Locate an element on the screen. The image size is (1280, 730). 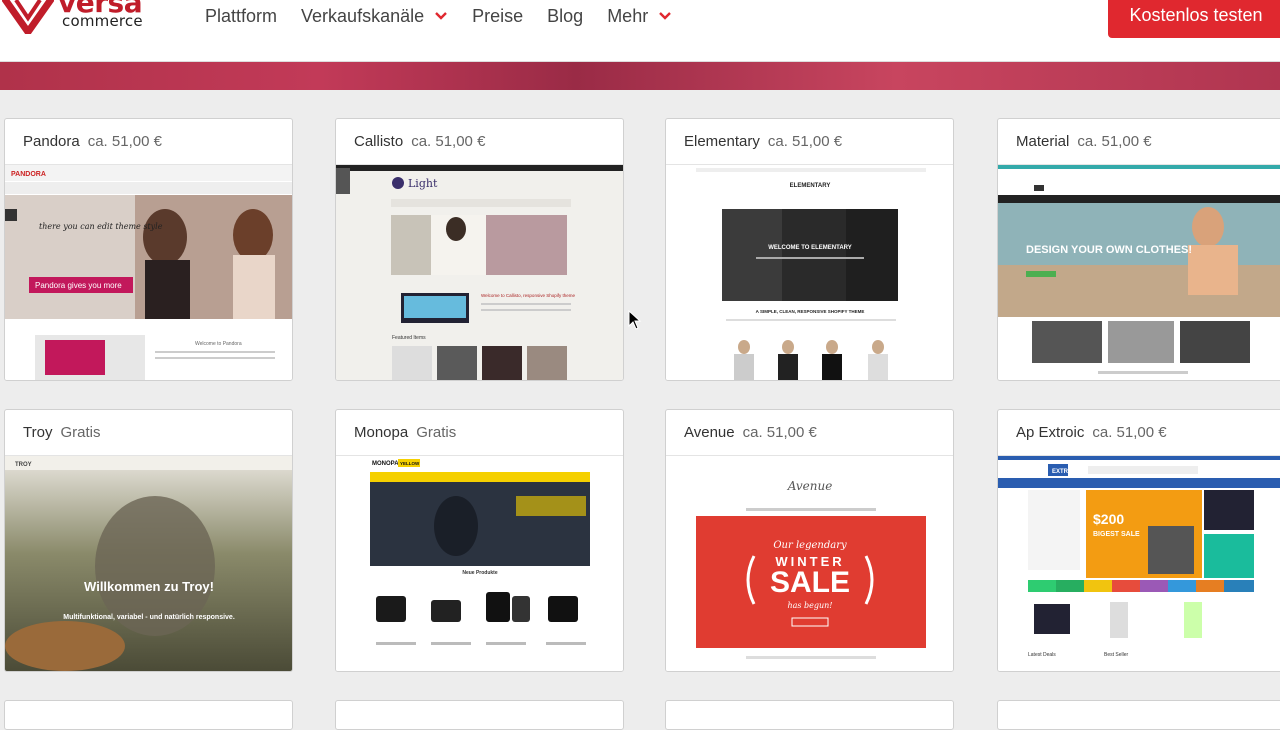
extroic-promo-label: BIGEST SALE is located at coordinates (1116, 534).